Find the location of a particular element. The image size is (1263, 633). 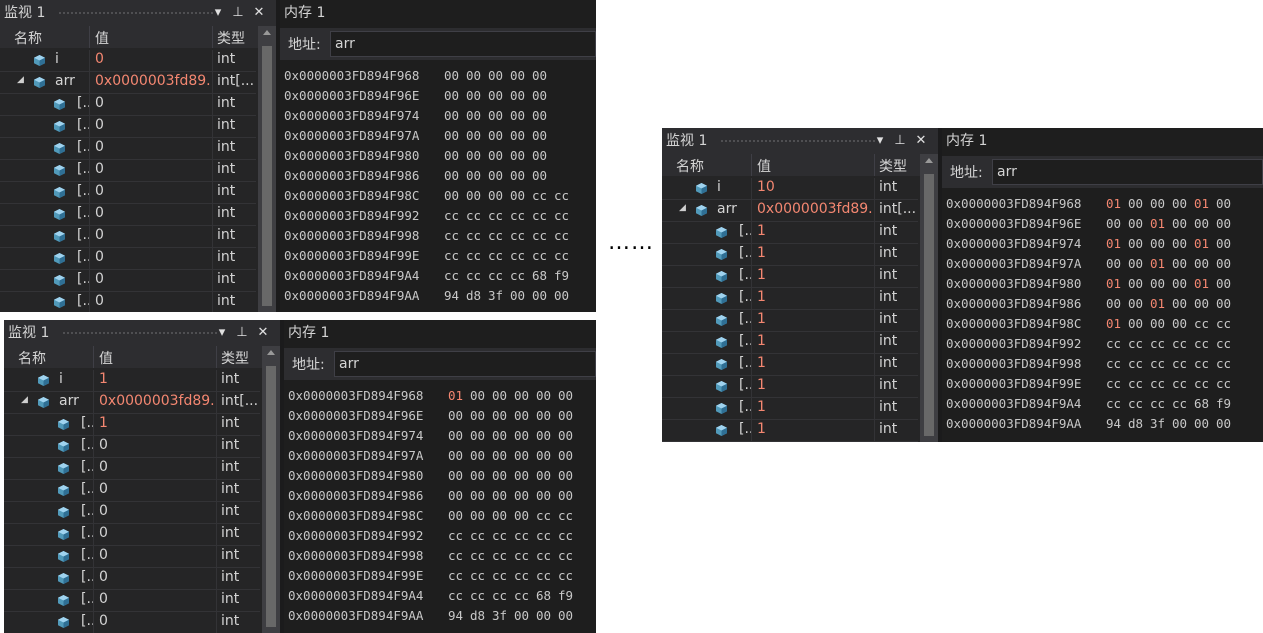

close-icon: ✕ is located at coordinates (263, 333).